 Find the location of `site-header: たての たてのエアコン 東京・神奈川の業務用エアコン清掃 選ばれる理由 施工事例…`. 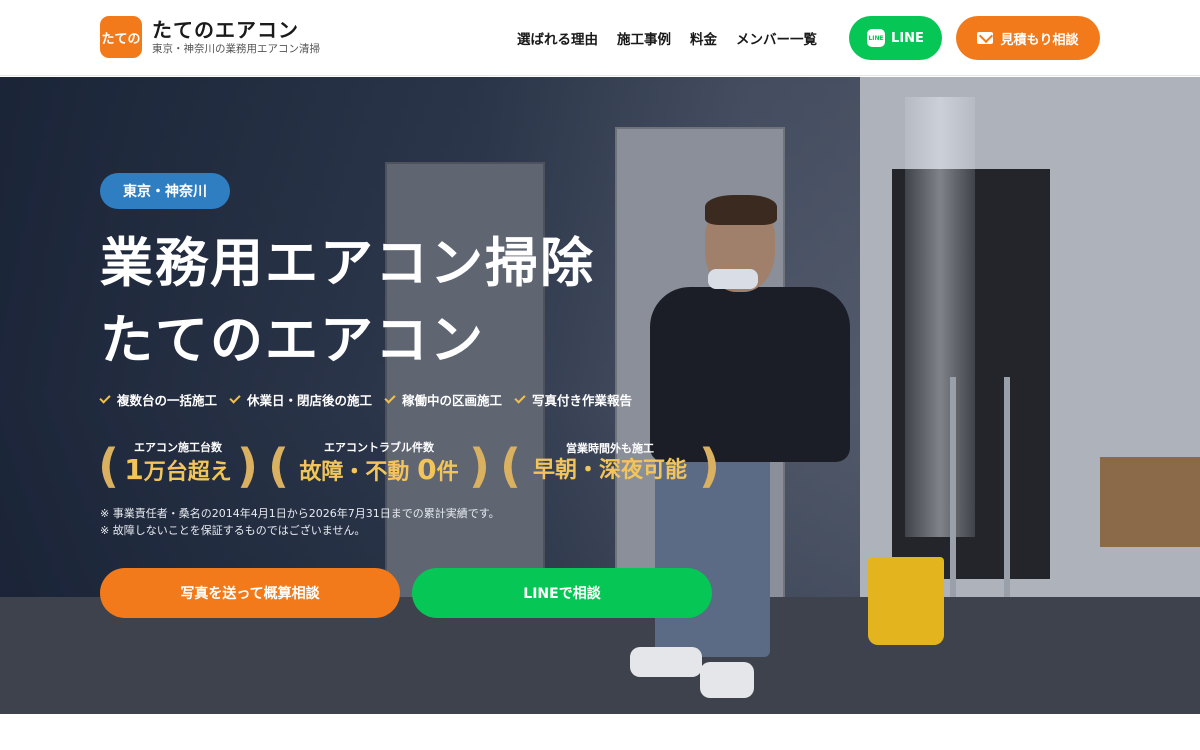

site-header: たての たてのエアコン 東京・神奈川の業務用エアコン清掃 選ばれる理由 施工事例… is located at coordinates (600, 38).